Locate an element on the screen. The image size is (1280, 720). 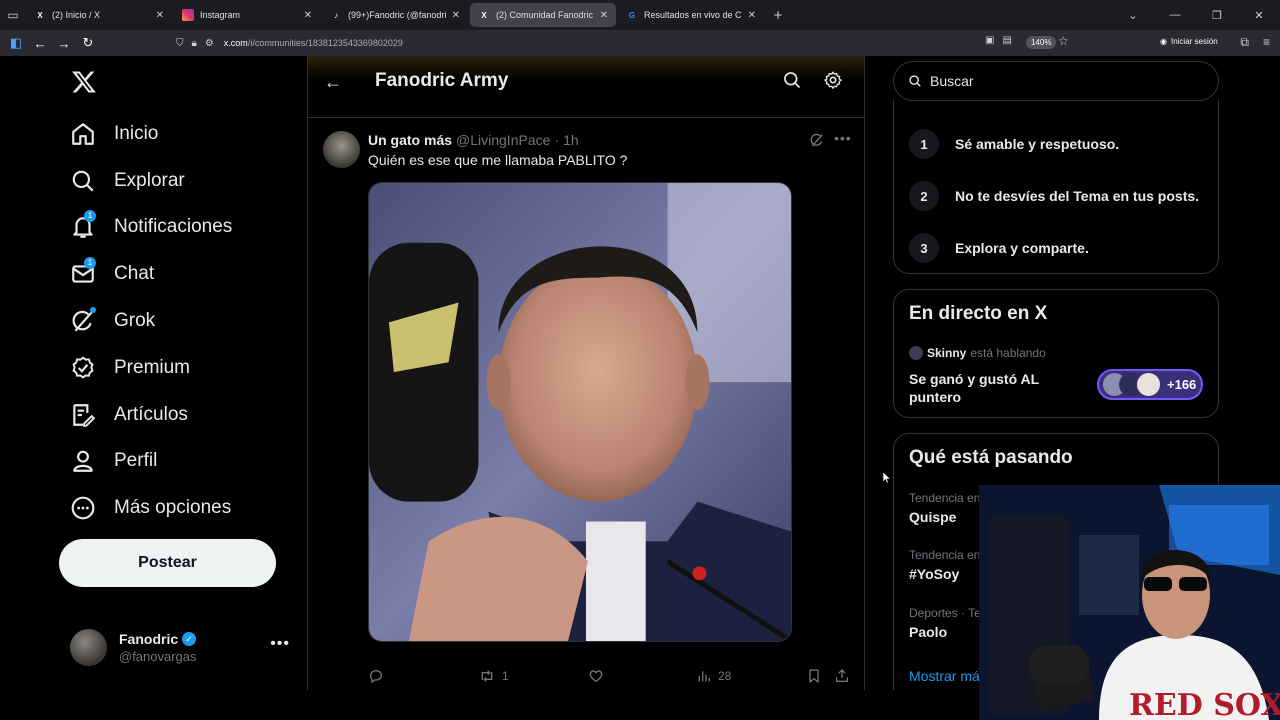
rule-item: 2 No te desvíes del Tema en tus posts. is located at coordinates (1054, 196).